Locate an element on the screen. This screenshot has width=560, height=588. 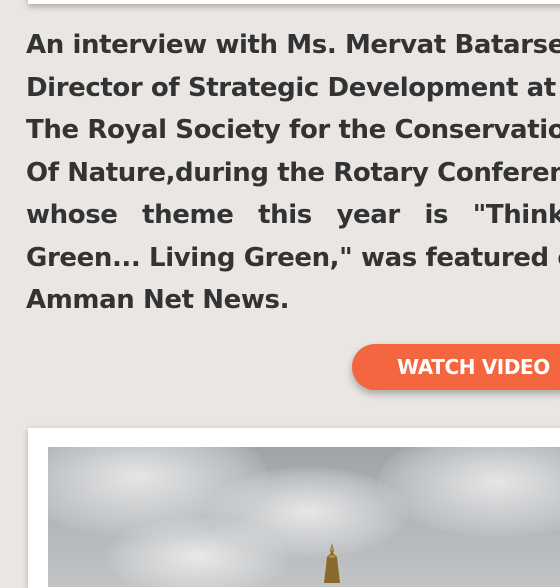
article-line: Green... Living Green," was featured on is located at coordinates (293, 257).